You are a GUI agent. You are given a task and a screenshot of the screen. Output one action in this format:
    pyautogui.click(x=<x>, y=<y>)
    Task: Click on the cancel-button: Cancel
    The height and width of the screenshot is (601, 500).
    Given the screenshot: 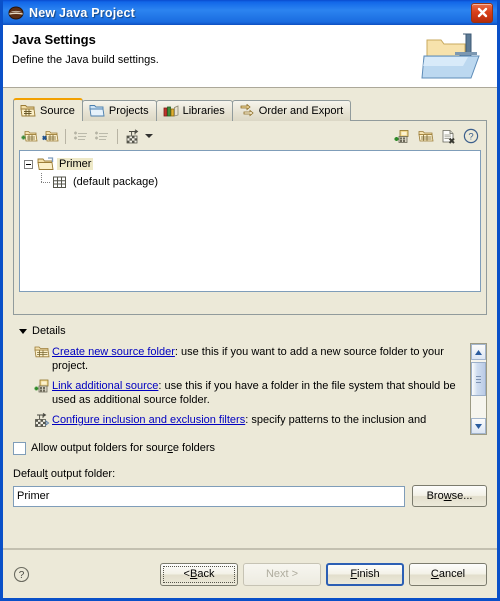 What is the action you would take?
    pyautogui.click(x=448, y=574)
    